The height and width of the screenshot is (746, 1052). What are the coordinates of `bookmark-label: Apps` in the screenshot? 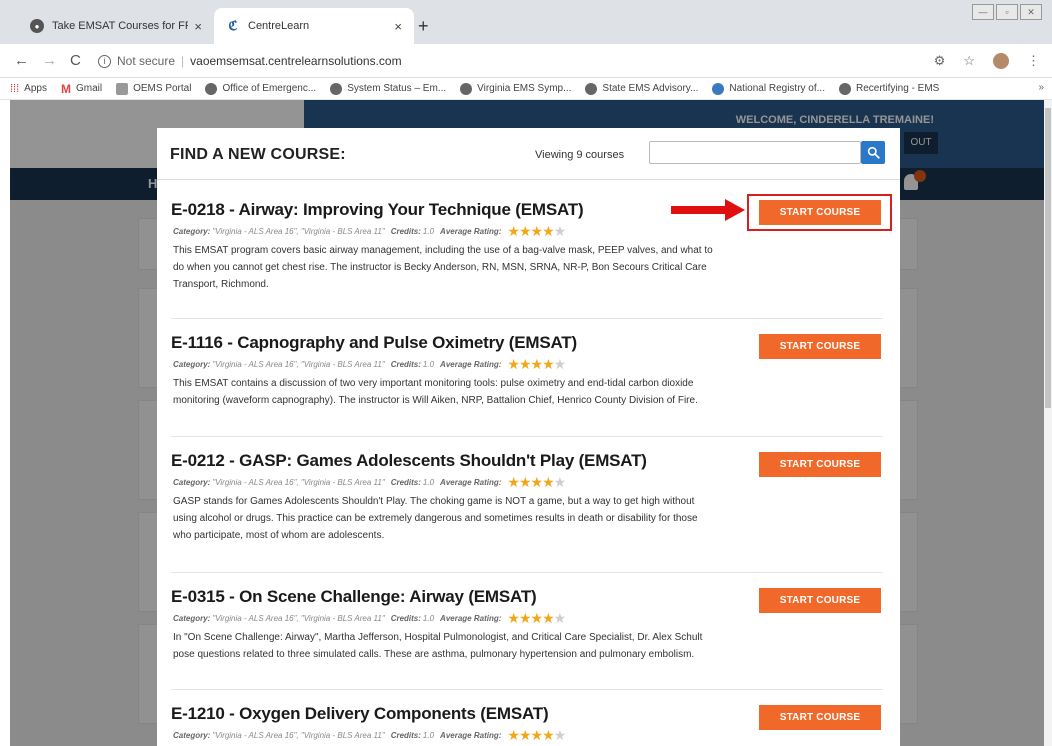 It's located at (35, 88).